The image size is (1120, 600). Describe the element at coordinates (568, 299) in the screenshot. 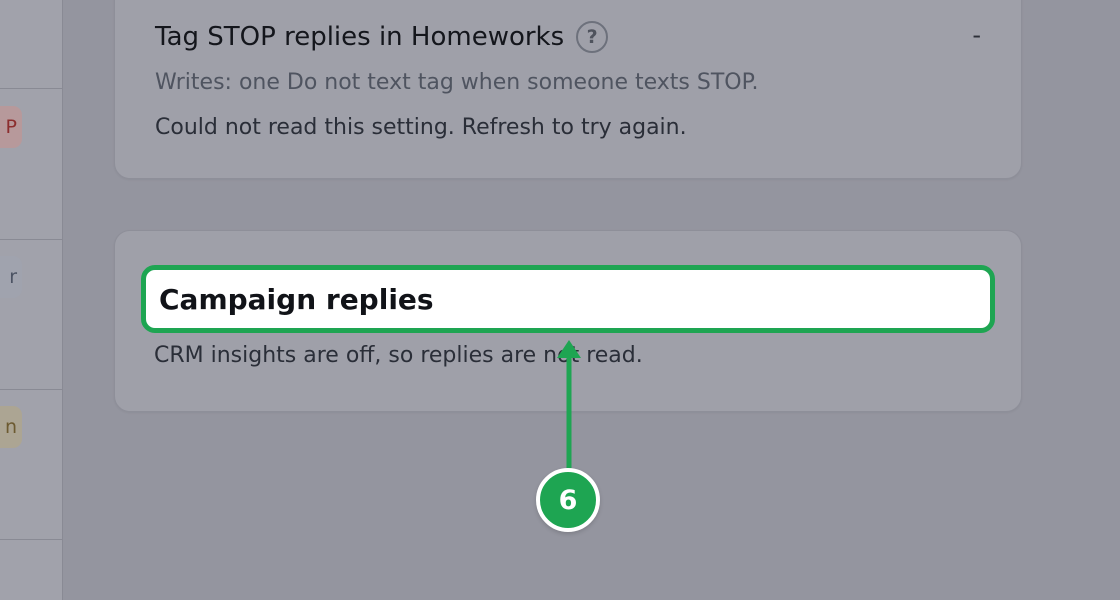

I see `highlighted-campaign-heading: Campaign replies` at that location.